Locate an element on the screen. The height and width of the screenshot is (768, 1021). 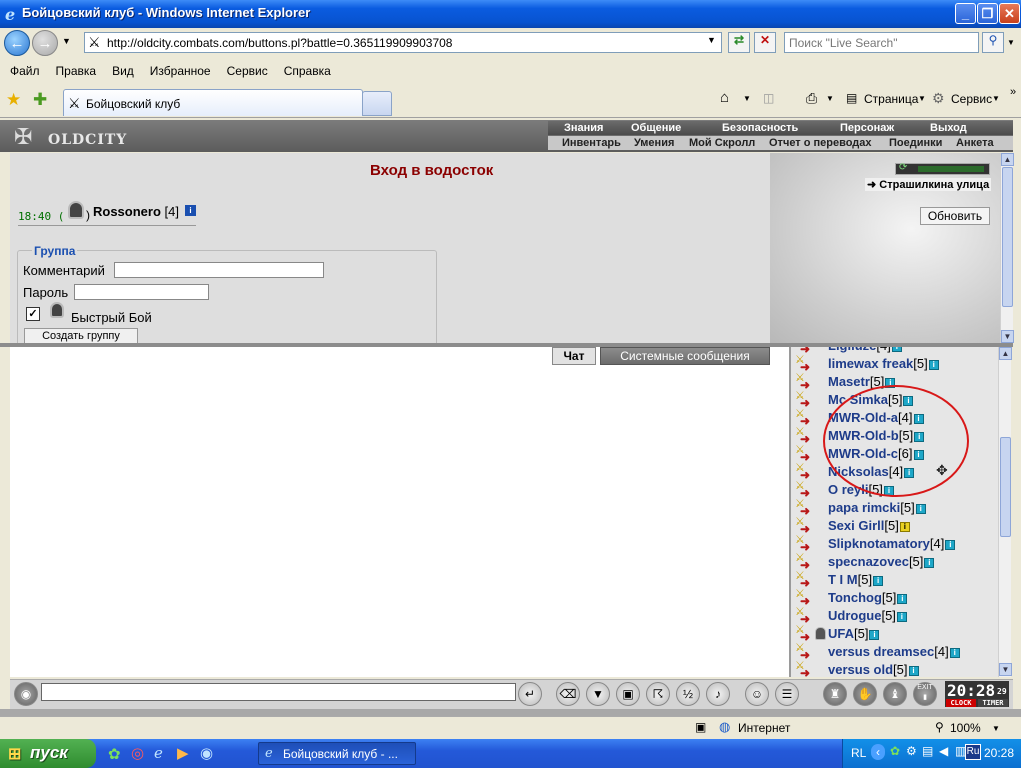
runner-icon: ☈ is located at coordinates (658, 694).